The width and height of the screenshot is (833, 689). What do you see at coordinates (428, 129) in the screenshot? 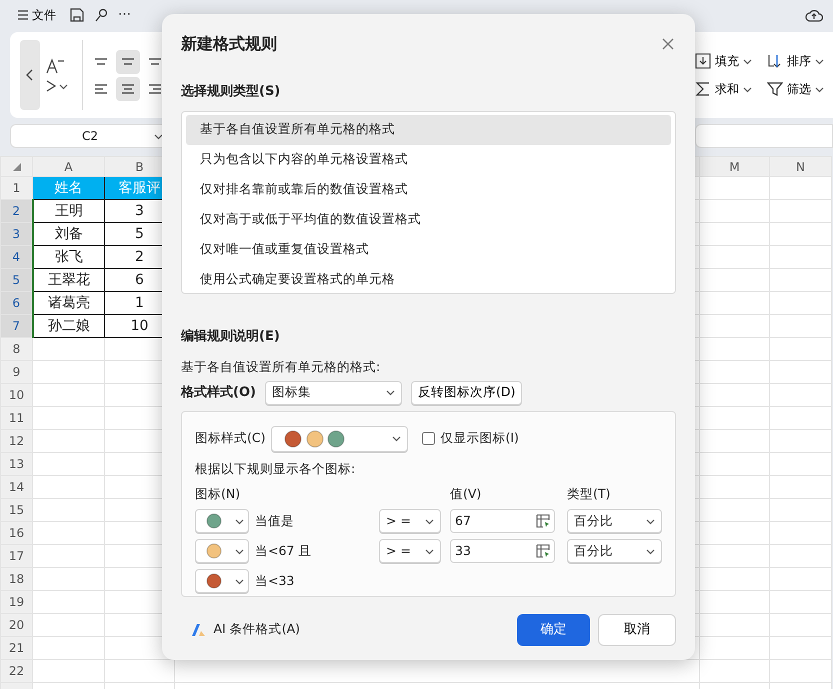
I see `list-item: 基于各自值设置所有单元格的格式` at bounding box center [428, 129].